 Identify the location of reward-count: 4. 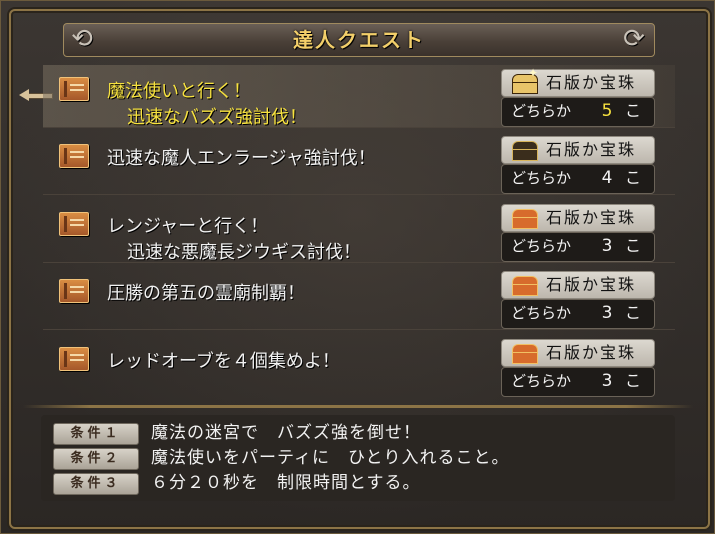
(607, 178).